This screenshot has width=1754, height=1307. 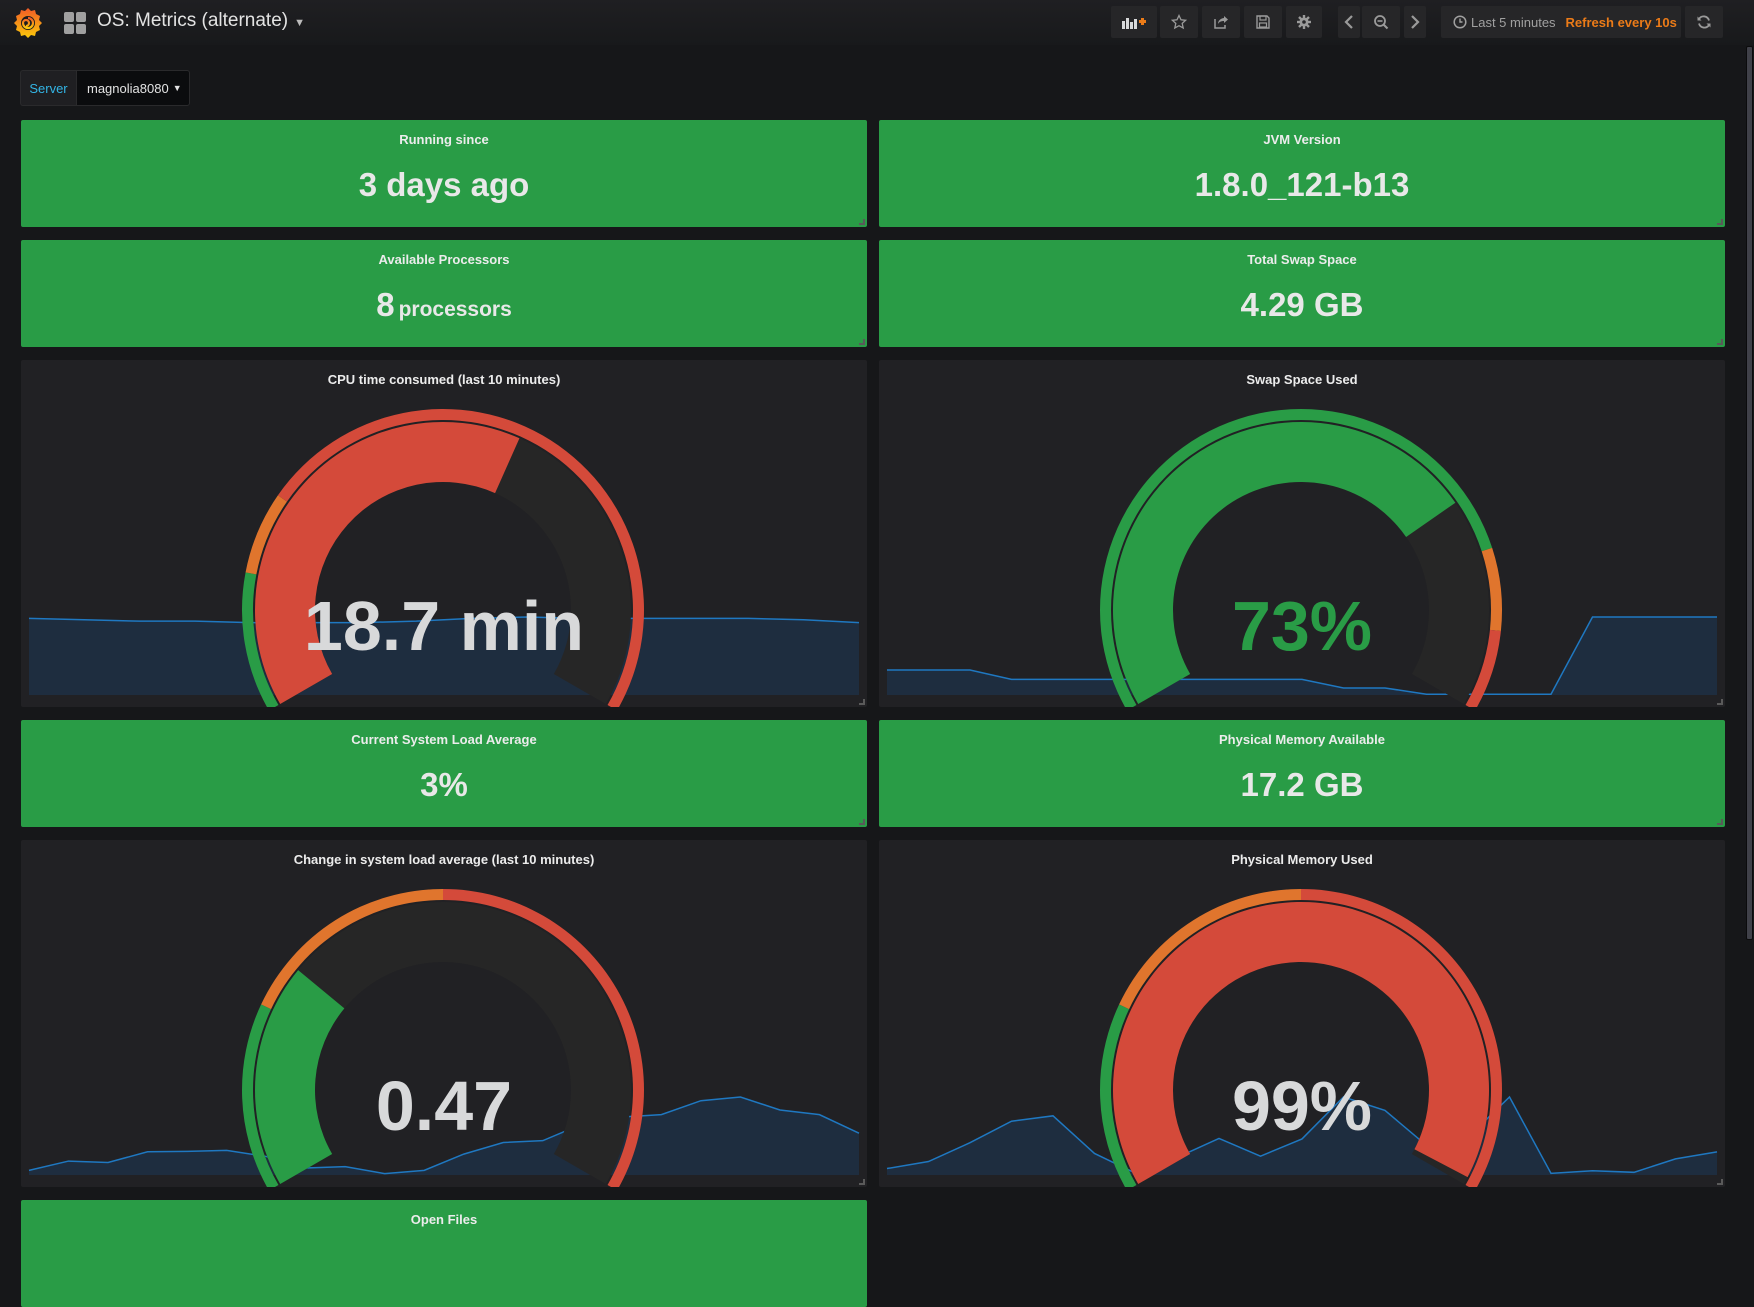 I want to click on panel-title: Open Files, so click(x=444, y=1219).